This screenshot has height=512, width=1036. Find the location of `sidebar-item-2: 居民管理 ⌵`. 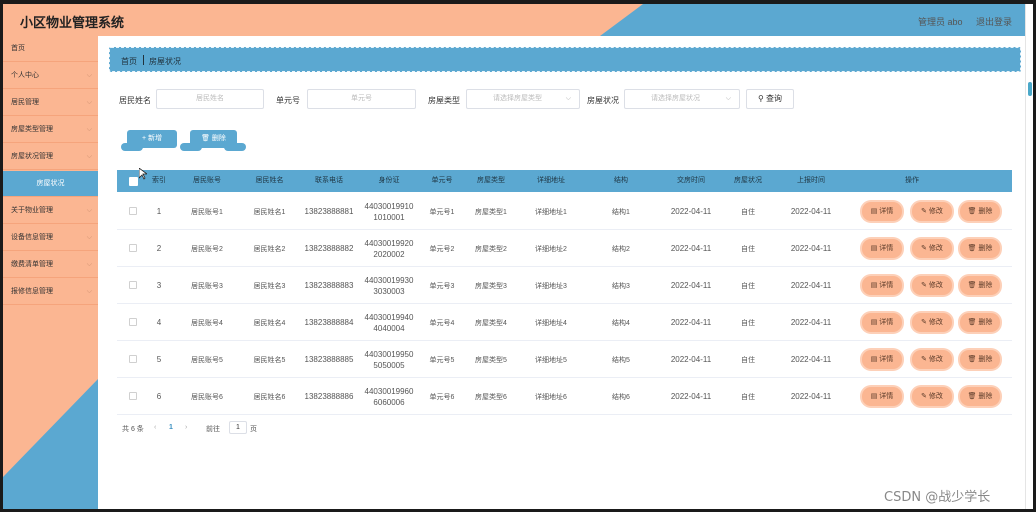

sidebar-item-2: 居民管理 ⌵ is located at coordinates (50, 103).